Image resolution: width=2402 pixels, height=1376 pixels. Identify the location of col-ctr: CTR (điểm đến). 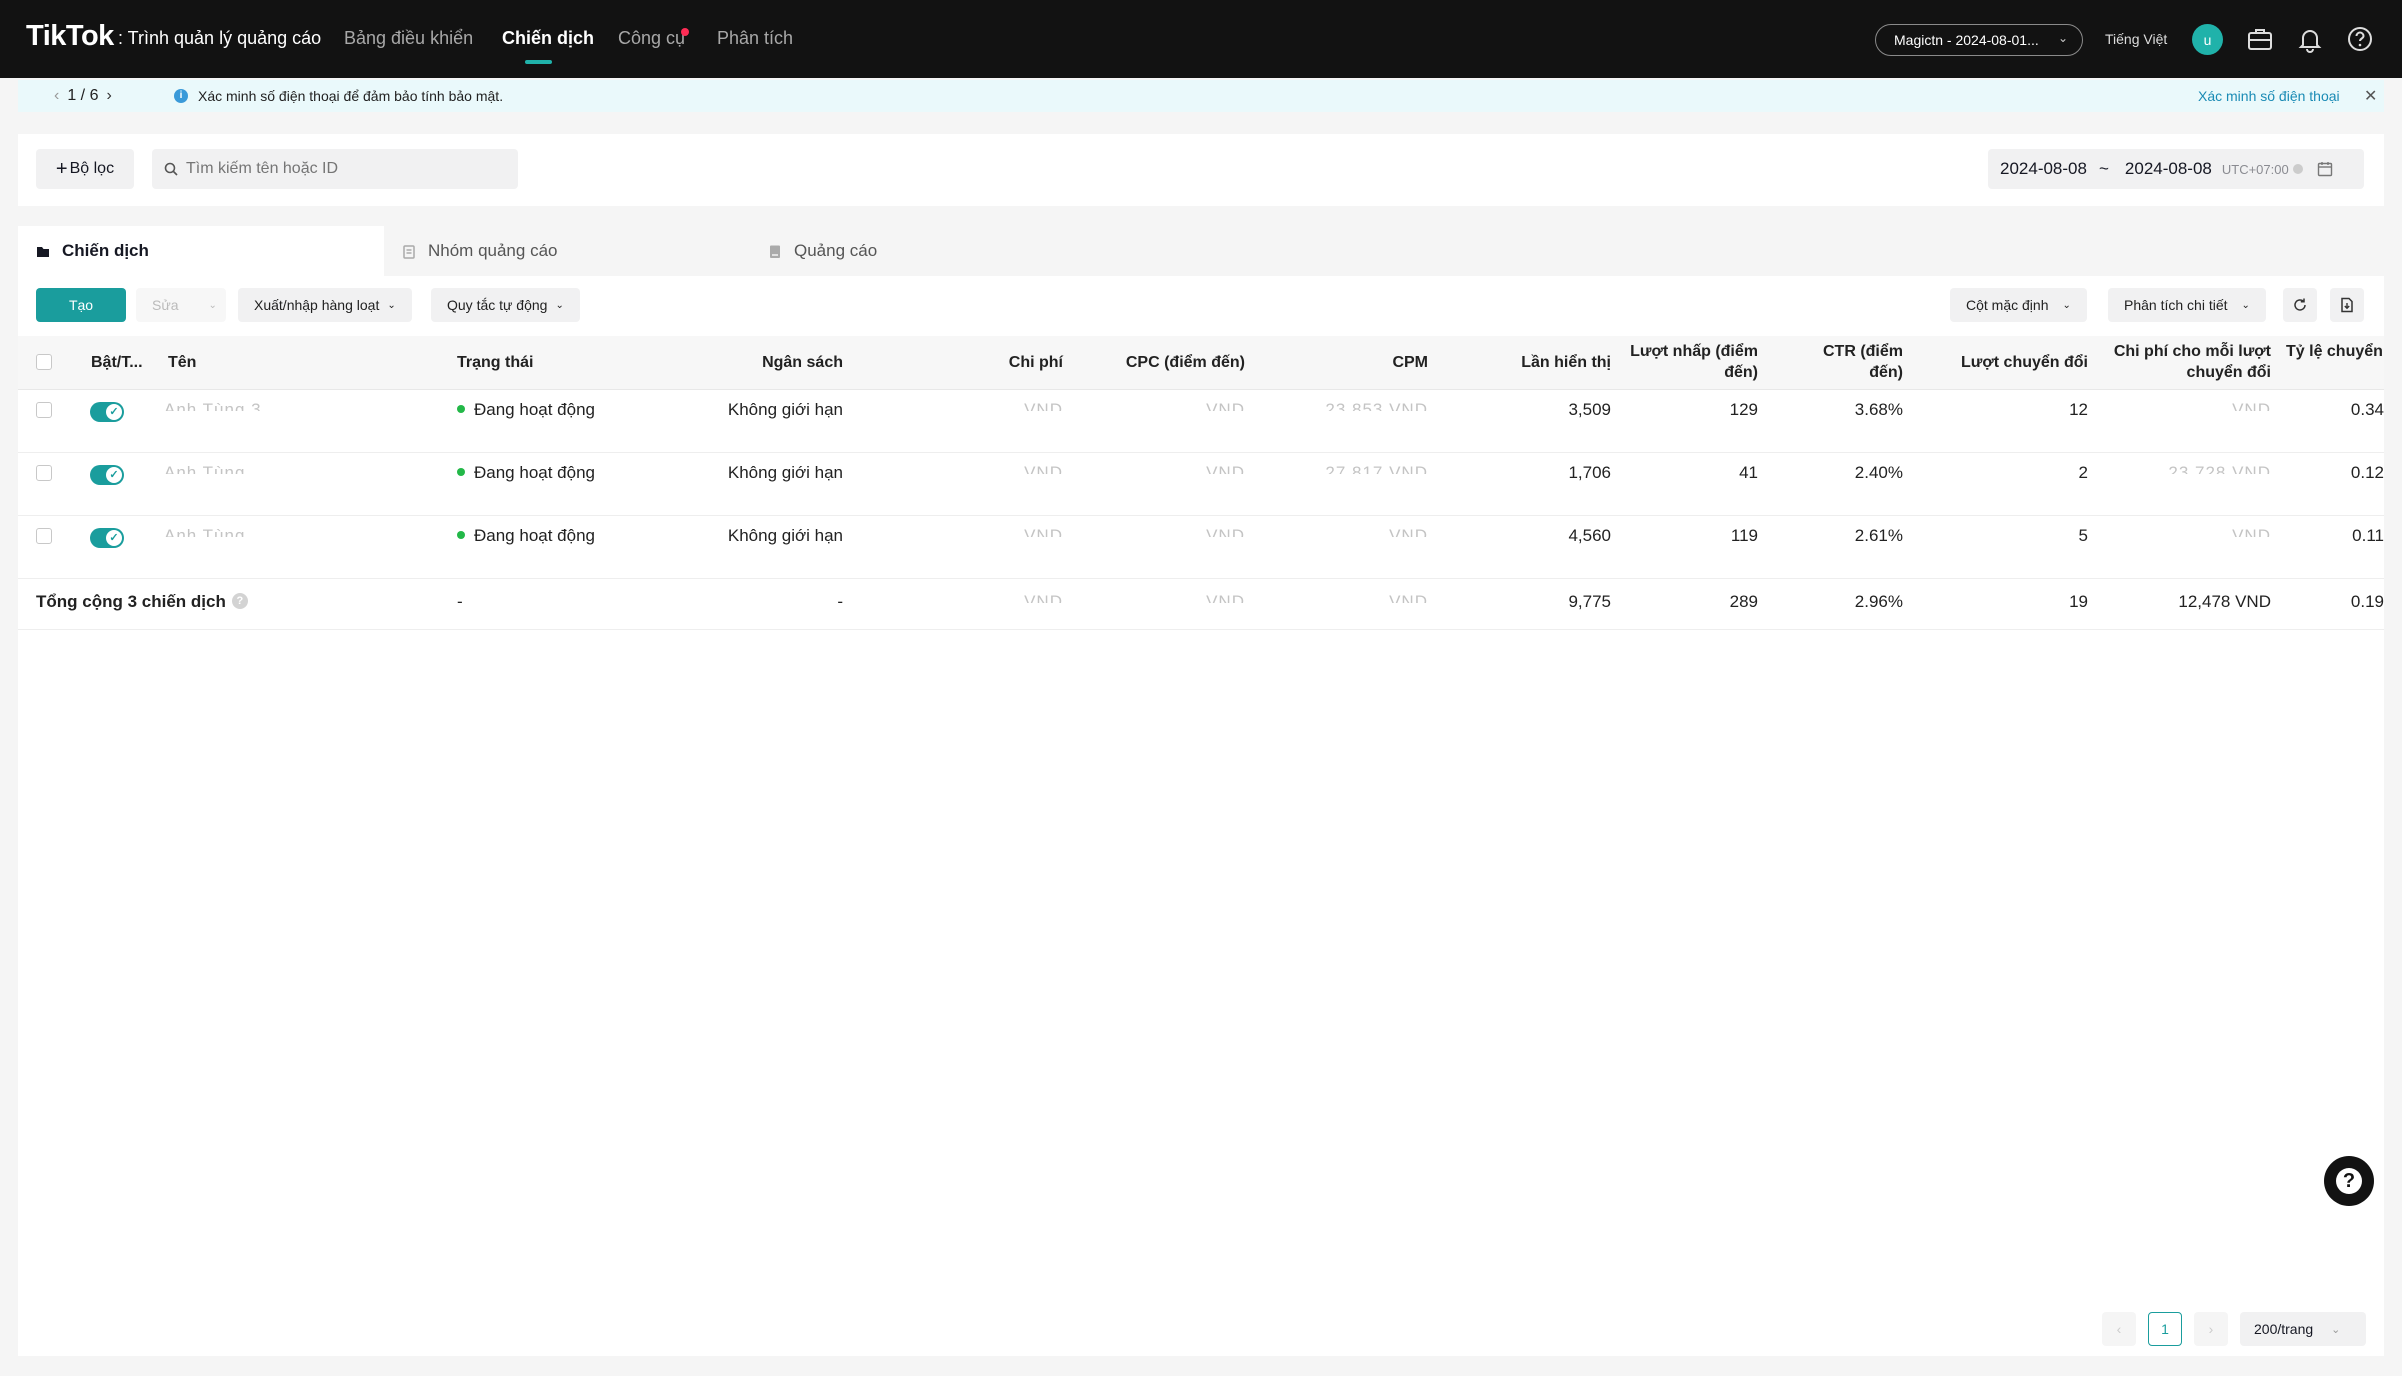
(1845, 363).